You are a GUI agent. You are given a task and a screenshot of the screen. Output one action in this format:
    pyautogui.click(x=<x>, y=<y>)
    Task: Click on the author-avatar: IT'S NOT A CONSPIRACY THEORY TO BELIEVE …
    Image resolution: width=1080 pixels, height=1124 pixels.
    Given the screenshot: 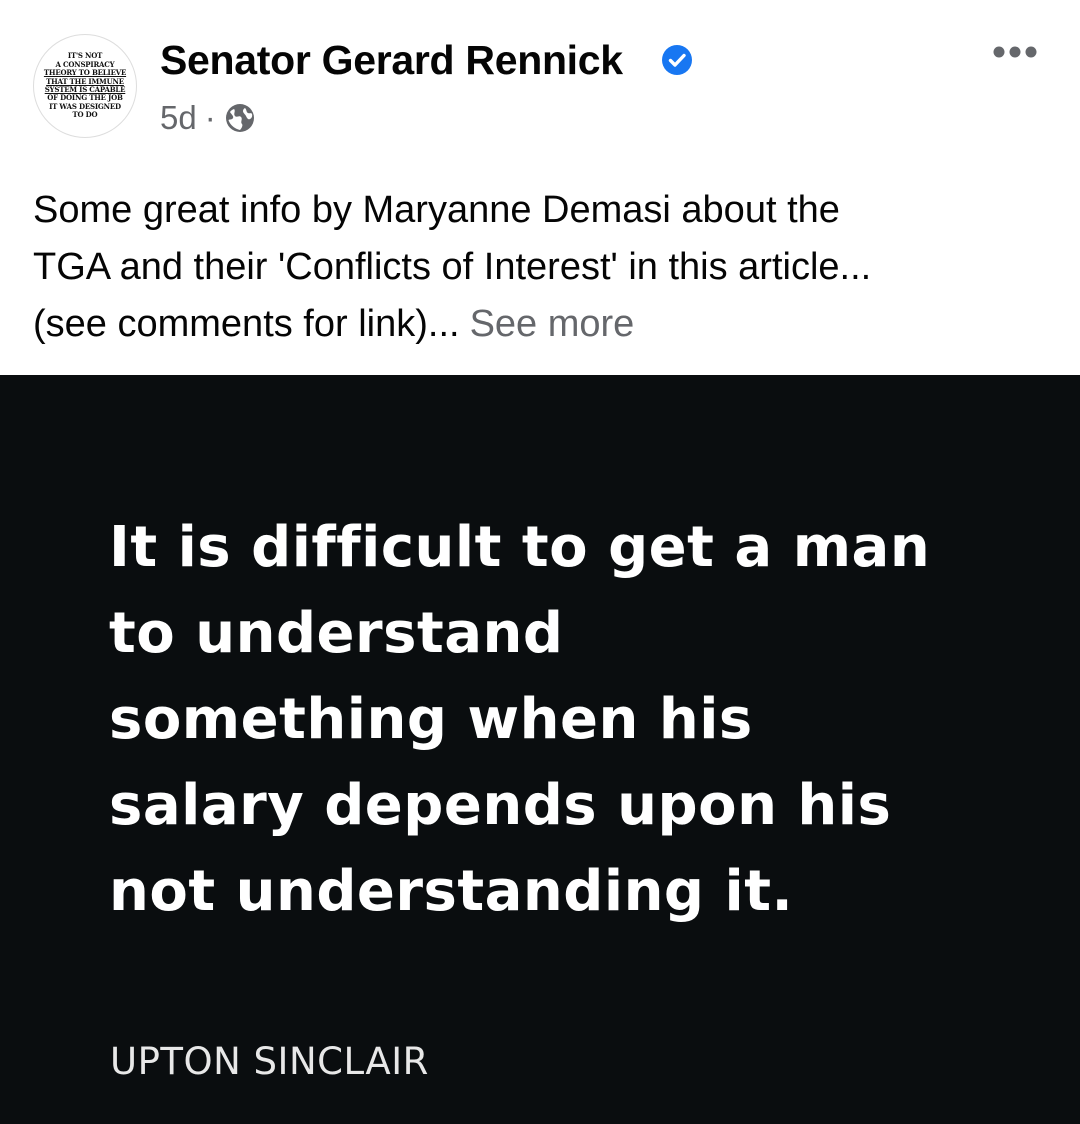 What is the action you would take?
    pyautogui.click(x=85, y=86)
    